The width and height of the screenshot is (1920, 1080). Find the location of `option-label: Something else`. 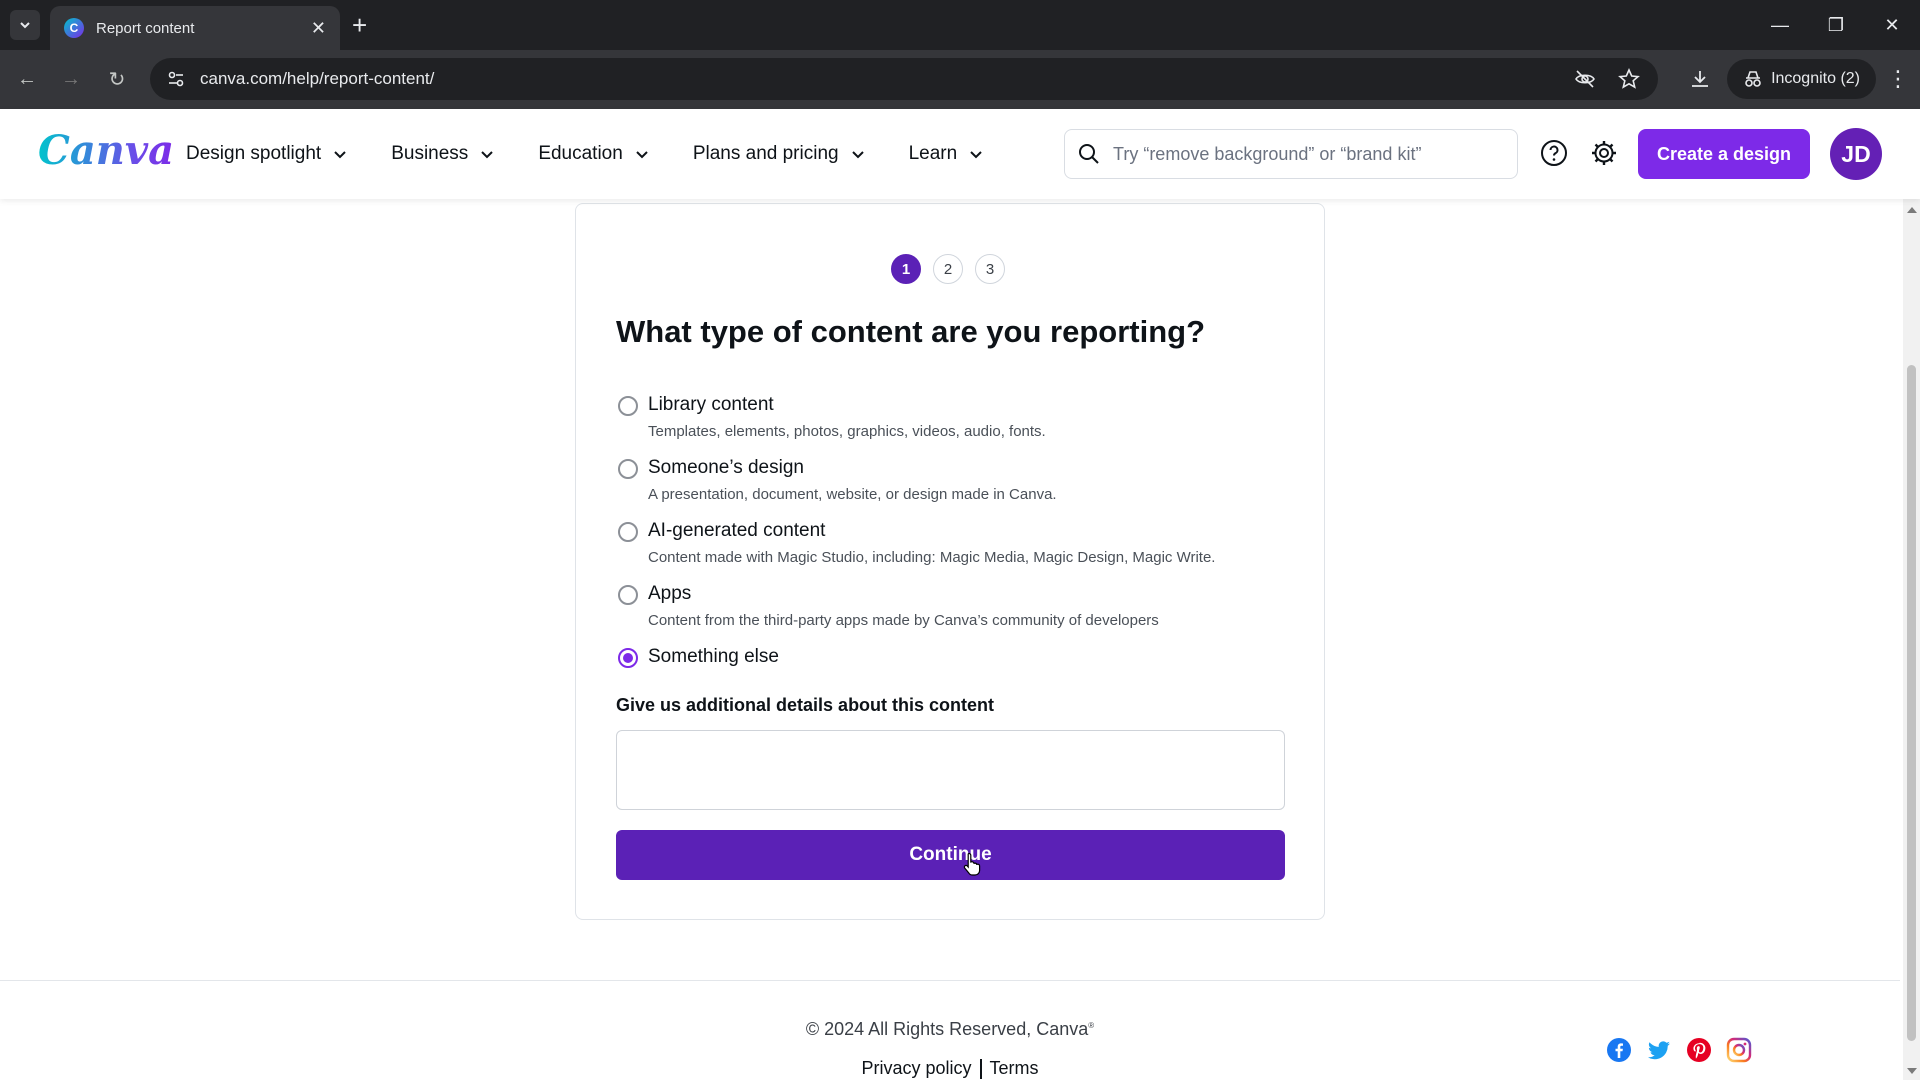

option-label: Something else is located at coordinates (713, 656).